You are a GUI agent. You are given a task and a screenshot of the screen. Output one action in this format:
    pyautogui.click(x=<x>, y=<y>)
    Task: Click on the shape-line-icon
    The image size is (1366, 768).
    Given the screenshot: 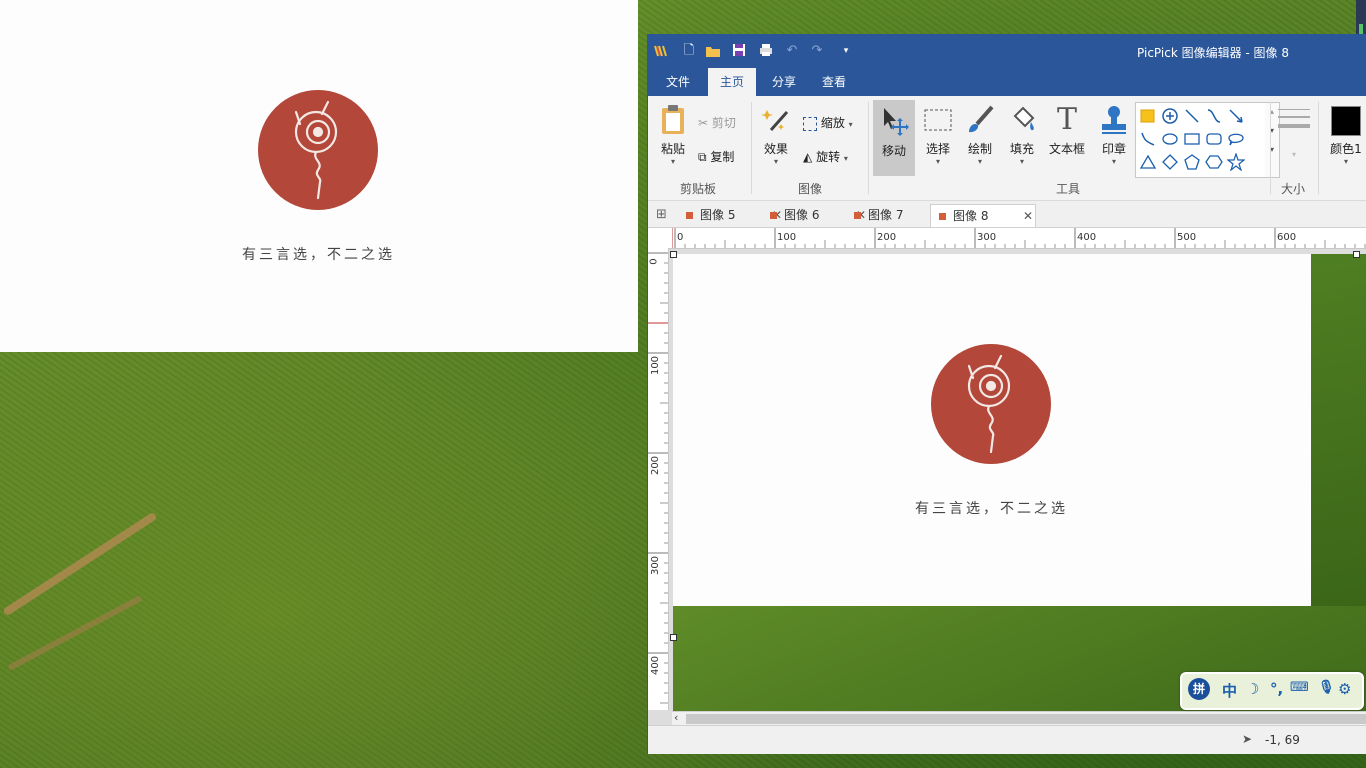 What is the action you would take?
    pyautogui.click(x=1192, y=116)
    